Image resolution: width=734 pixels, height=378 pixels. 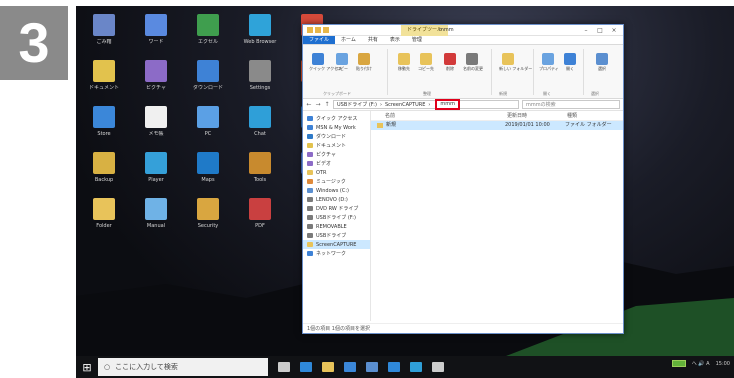 I want to click on desktop-icon: ごみ箱, so click(x=104, y=29).